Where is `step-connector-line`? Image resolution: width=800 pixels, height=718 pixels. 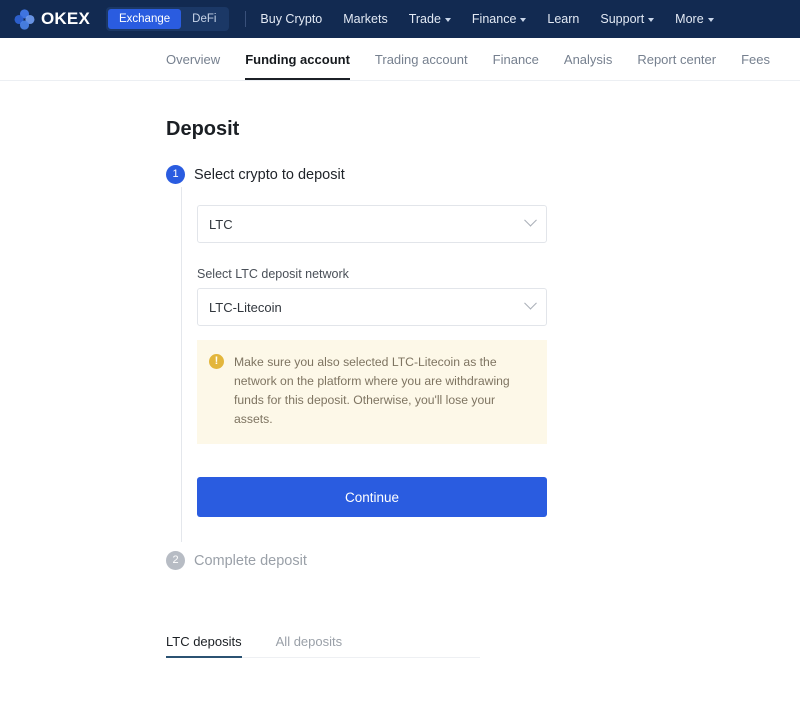 step-connector-line is located at coordinates (181, 364).